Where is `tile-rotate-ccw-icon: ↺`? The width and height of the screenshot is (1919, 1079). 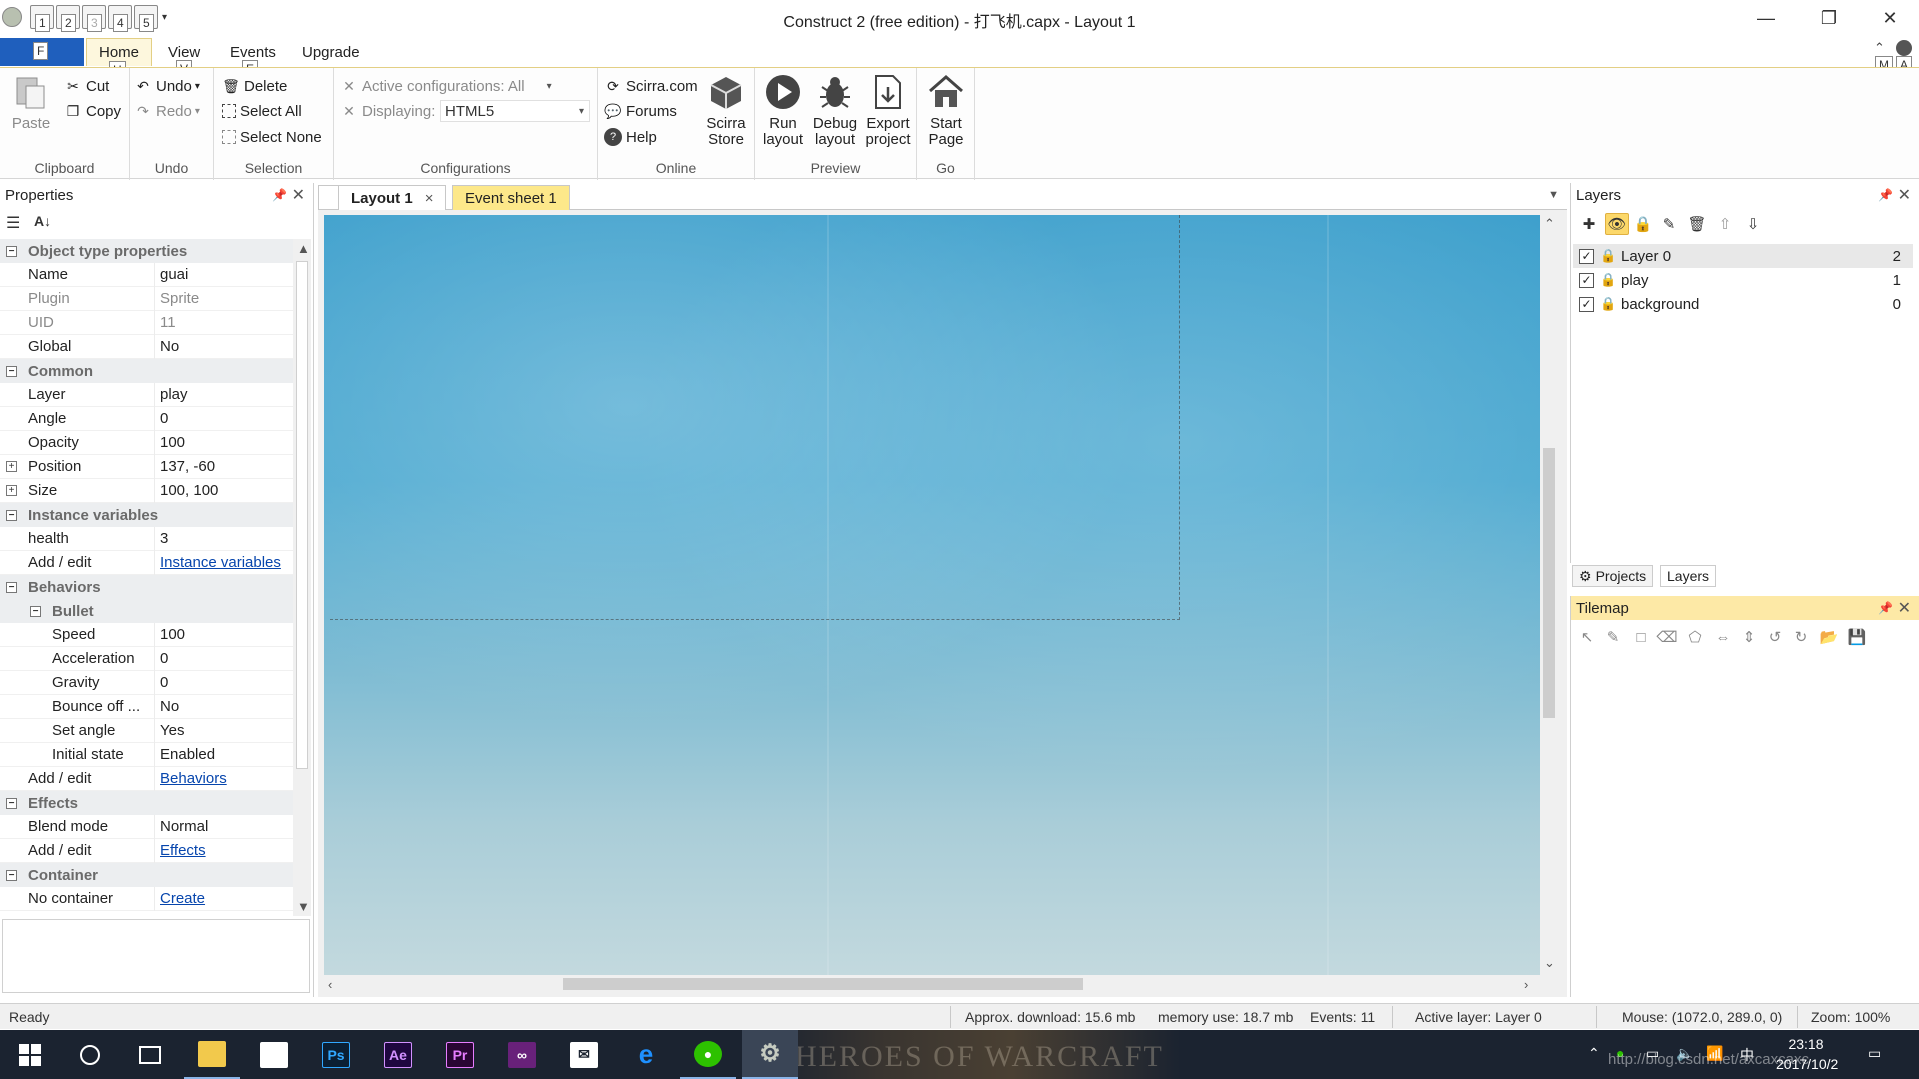 tile-rotate-ccw-icon: ↺ is located at coordinates (1775, 637).